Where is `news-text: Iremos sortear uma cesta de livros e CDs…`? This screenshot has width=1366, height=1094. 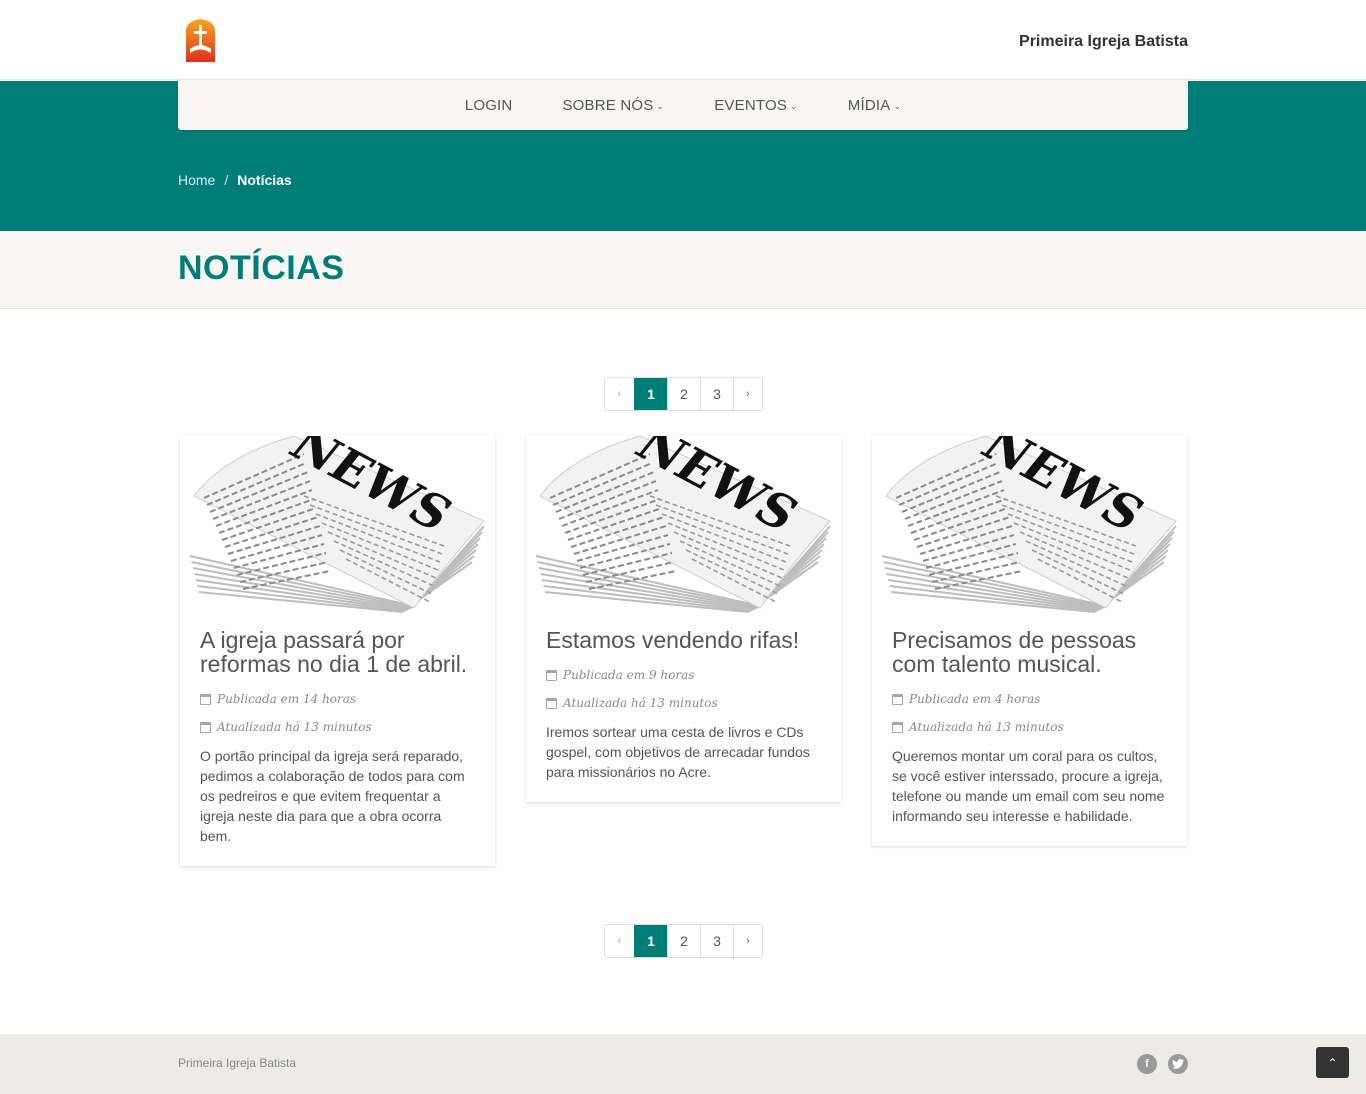 news-text: Iremos sortear uma cesta de livros e CDs… is located at coordinates (678, 752).